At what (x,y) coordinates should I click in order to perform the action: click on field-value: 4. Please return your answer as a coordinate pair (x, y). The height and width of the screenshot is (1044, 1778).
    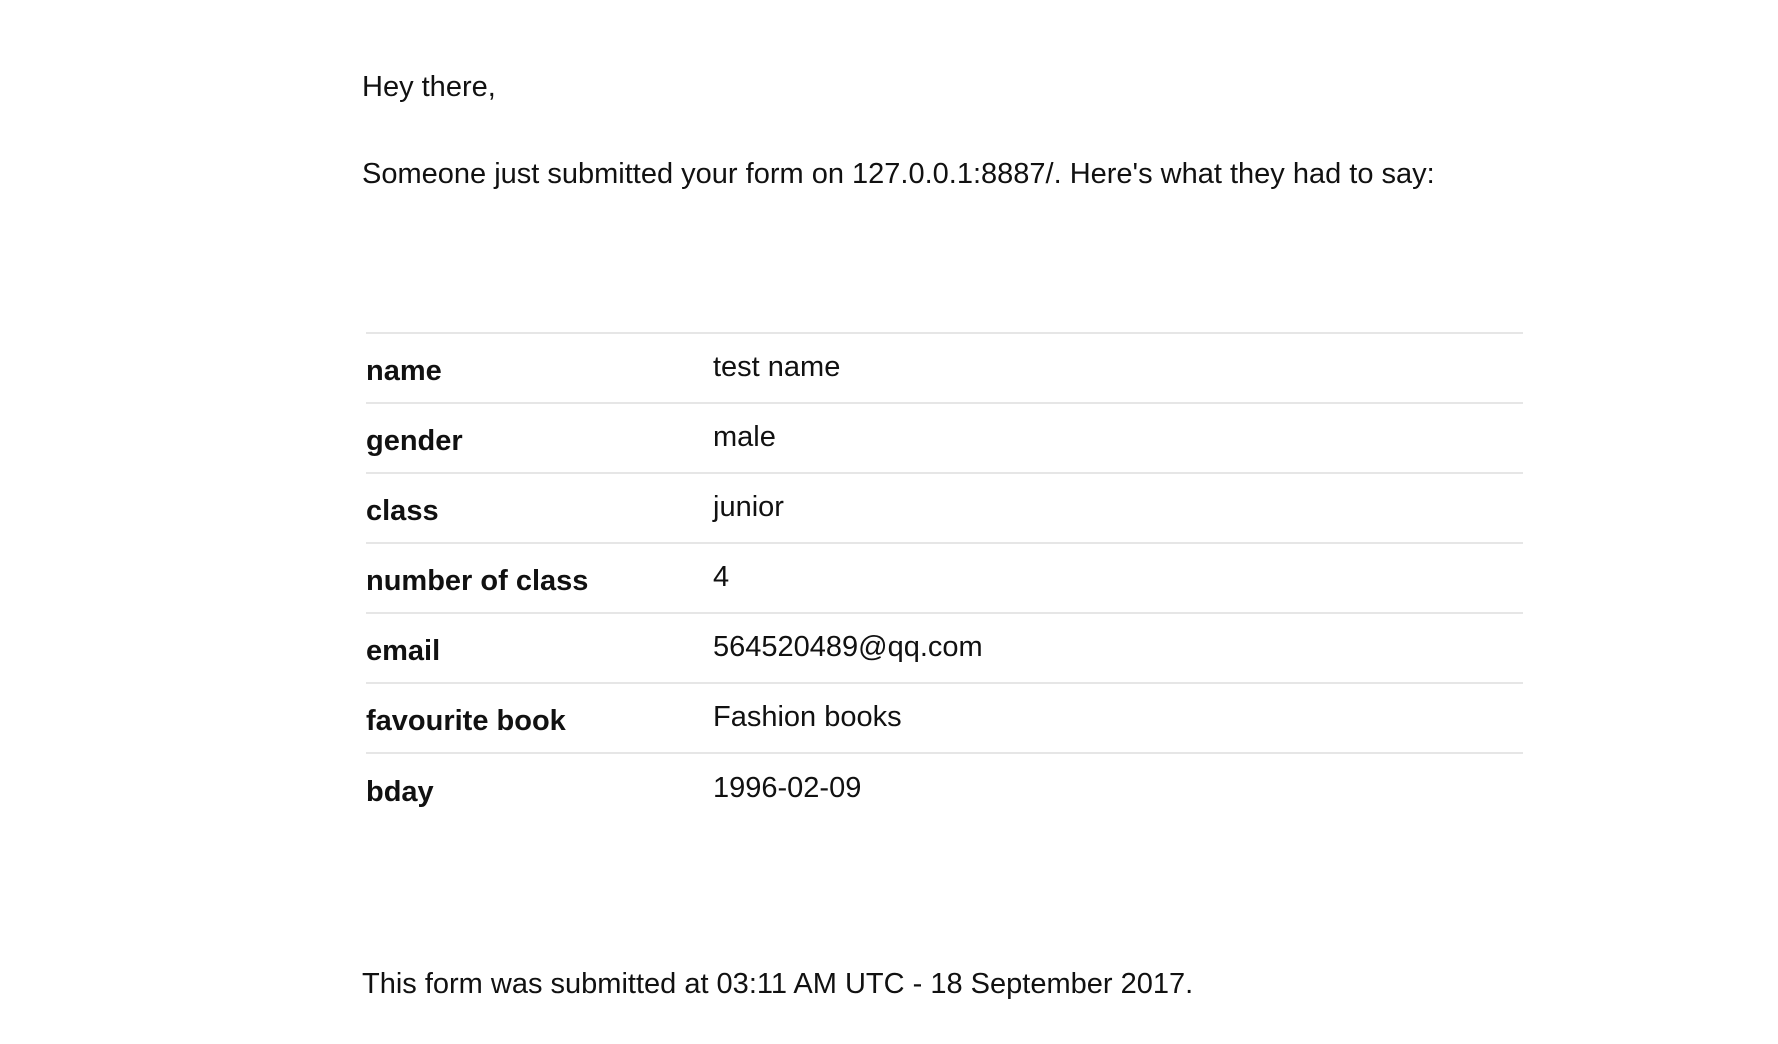
    Looking at the image, I should click on (721, 577).